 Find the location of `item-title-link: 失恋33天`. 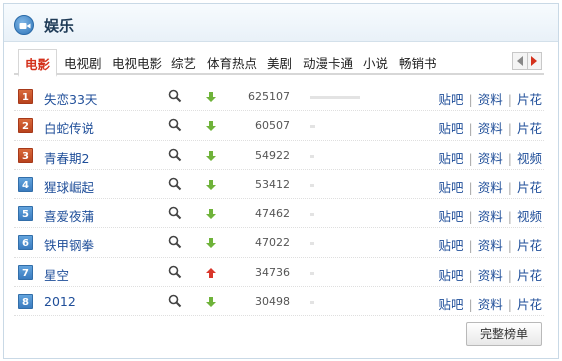

item-title-link: 失恋33天 is located at coordinates (70, 98).